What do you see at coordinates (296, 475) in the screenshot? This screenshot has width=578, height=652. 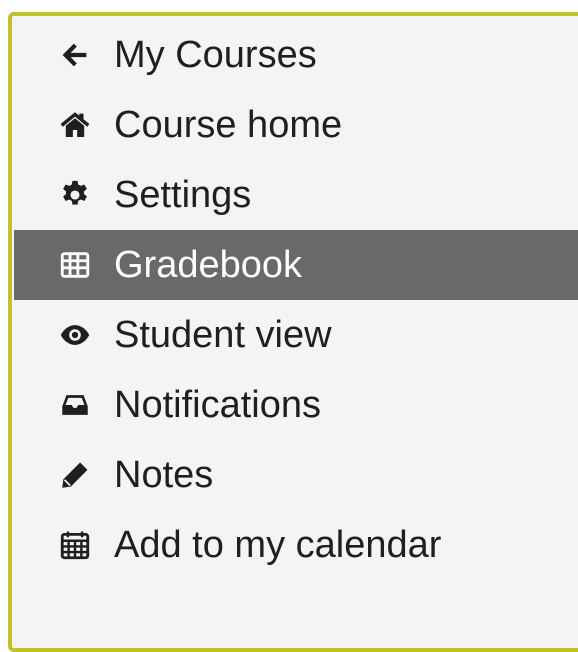 I see `menu-item-notes: Notes` at bounding box center [296, 475].